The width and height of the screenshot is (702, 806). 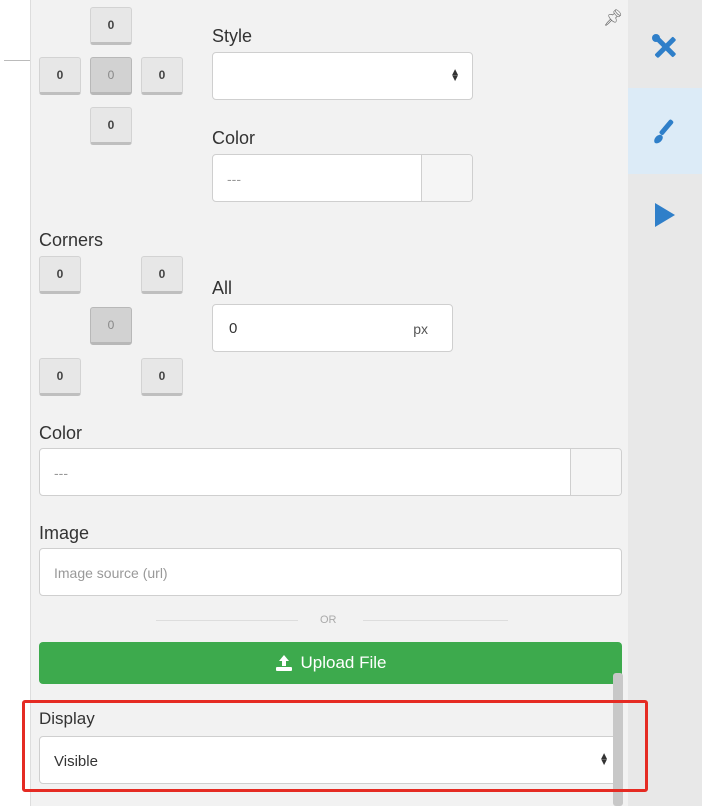 What do you see at coordinates (162, 377) in the screenshot?
I see `corner-bottom-right-button: 0` at bounding box center [162, 377].